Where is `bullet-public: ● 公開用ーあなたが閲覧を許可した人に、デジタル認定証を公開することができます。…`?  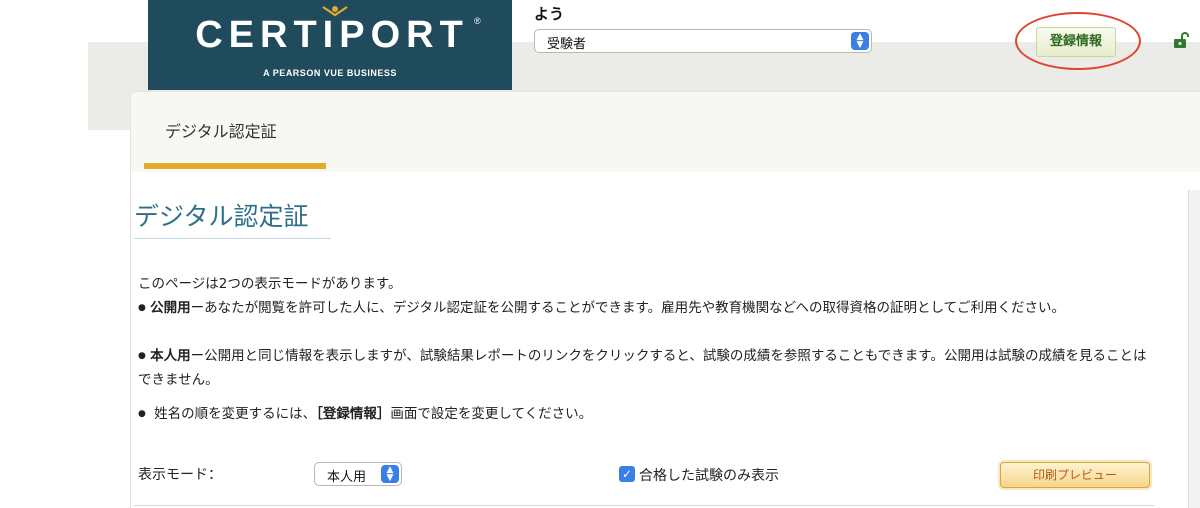
bullet-public: ● 公開用ーあなたが閲覧を許可した人に、デジタル認定証を公開することができます。… is located at coordinates (645, 308).